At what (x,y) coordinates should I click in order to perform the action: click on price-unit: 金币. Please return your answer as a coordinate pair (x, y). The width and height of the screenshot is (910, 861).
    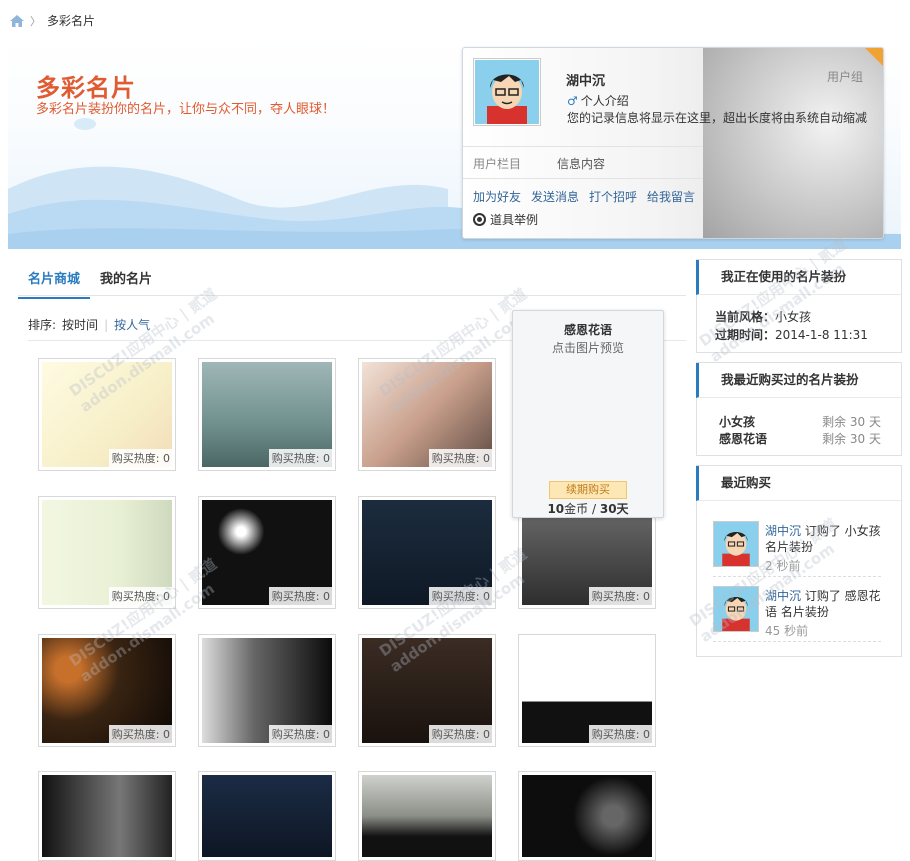
    Looking at the image, I should click on (576, 509).